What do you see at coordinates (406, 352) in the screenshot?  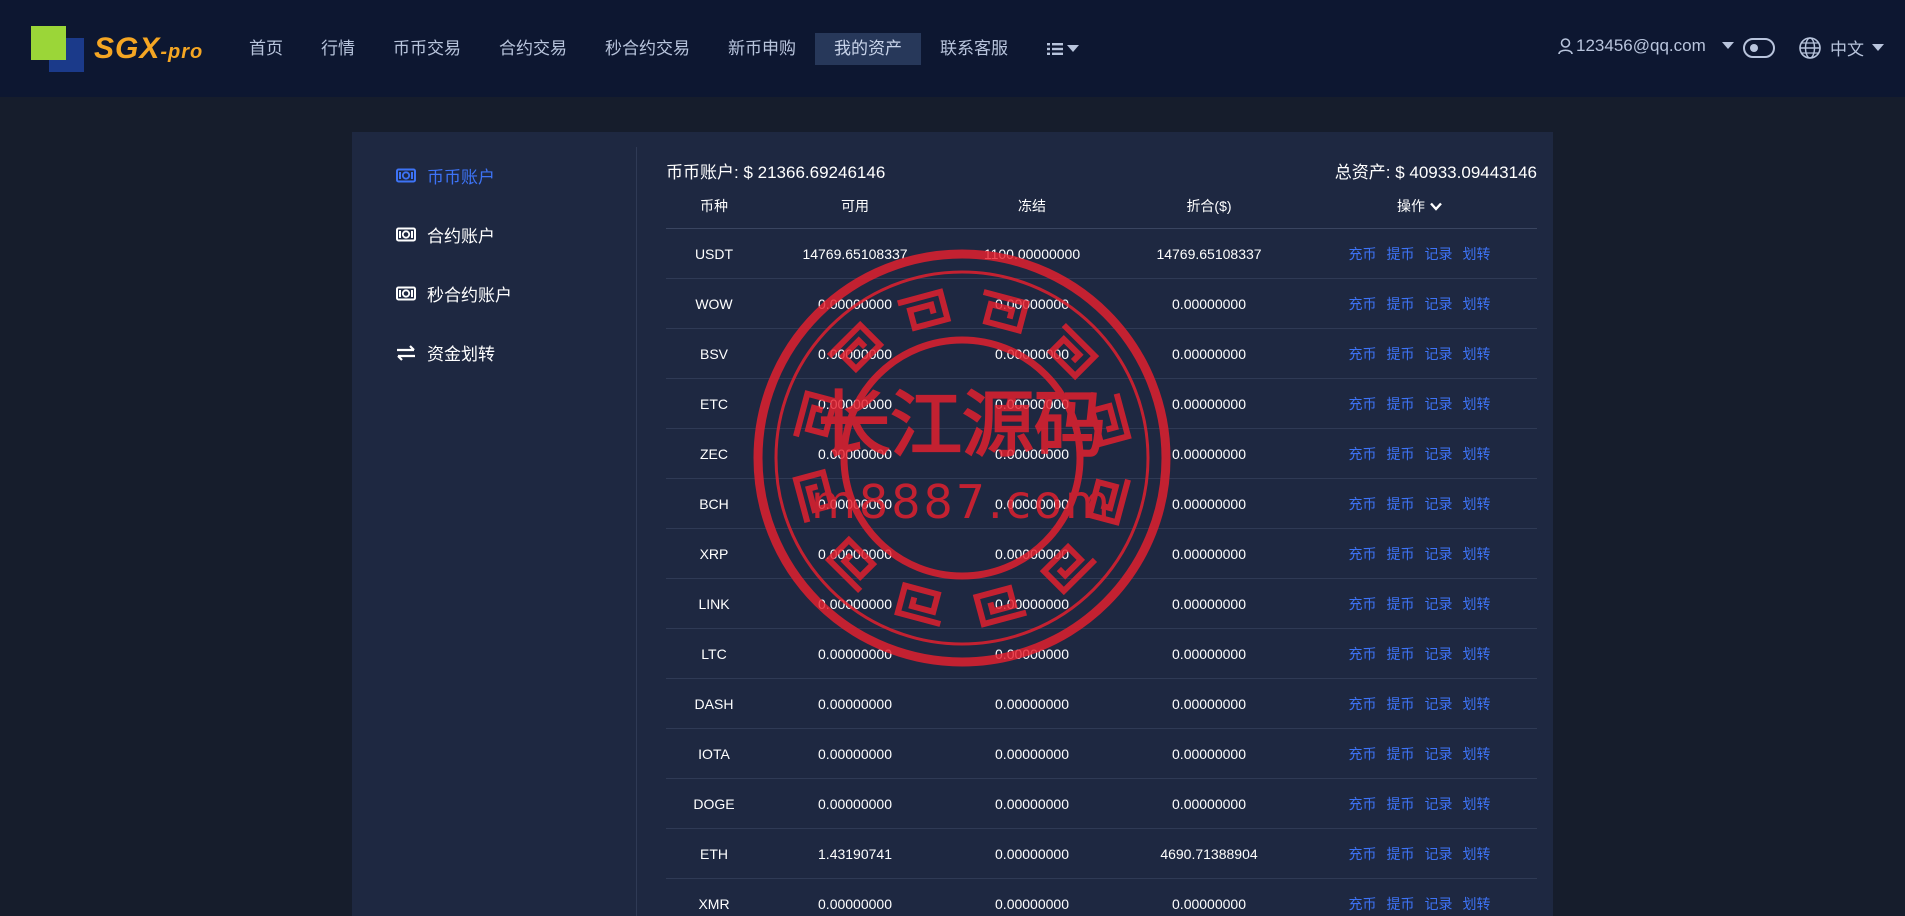 I see `transfer-icon` at bounding box center [406, 352].